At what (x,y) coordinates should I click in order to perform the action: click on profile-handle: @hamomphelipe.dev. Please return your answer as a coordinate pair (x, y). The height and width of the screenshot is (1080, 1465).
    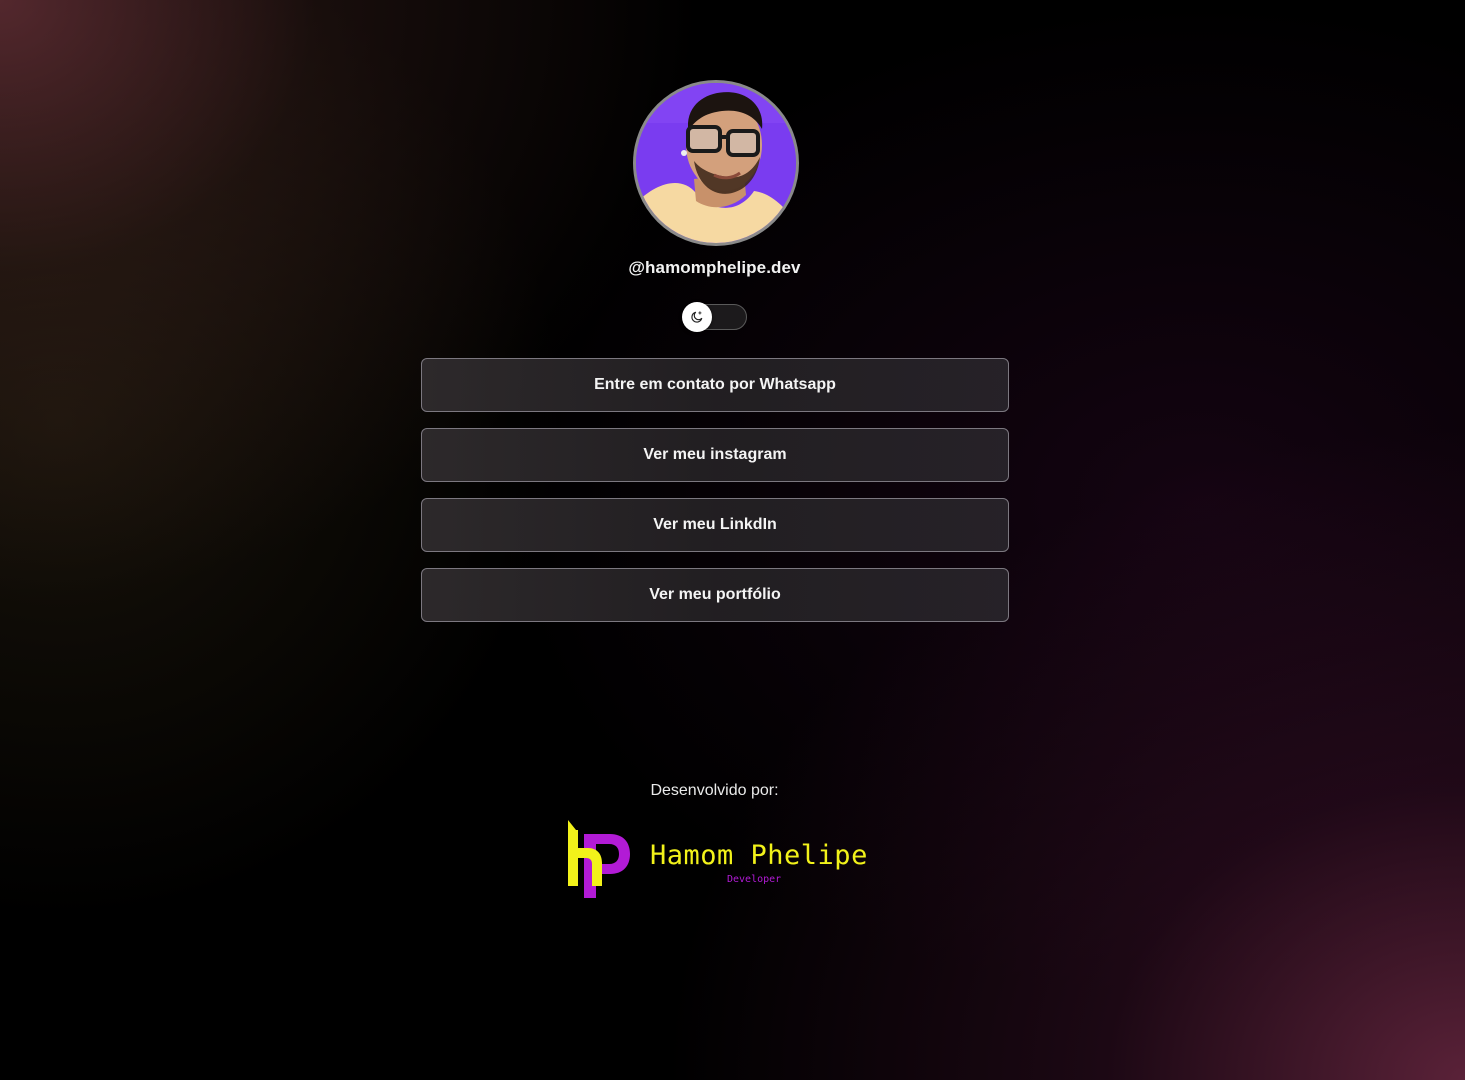
    Looking at the image, I should click on (714, 267).